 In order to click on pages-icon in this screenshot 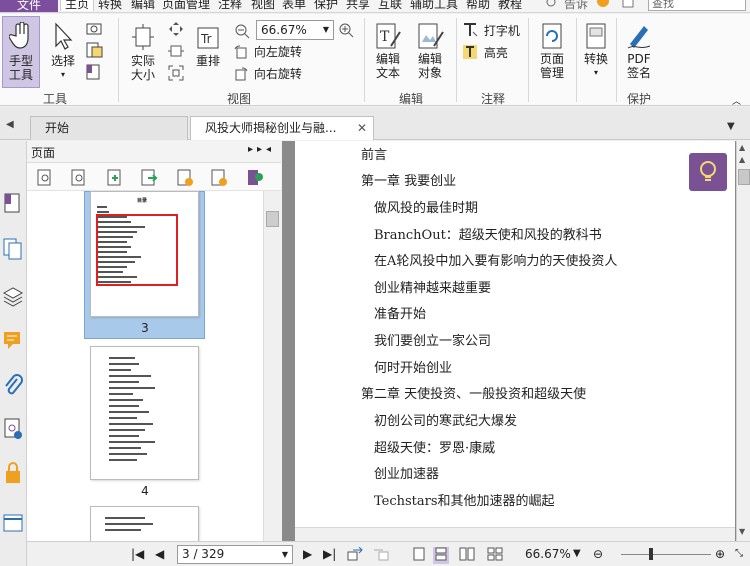, I will do `click(13, 249)`.